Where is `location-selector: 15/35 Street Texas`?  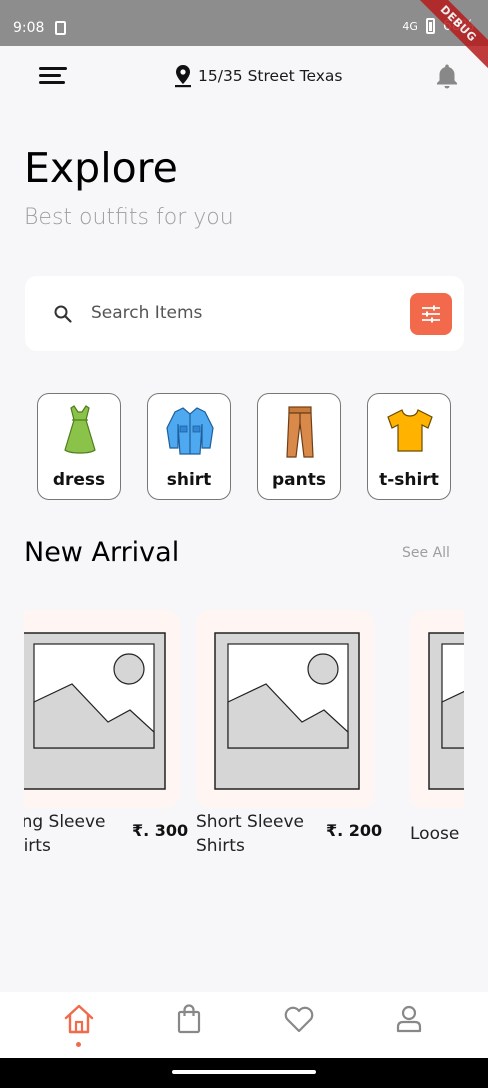 location-selector: 15/35 Street Texas is located at coordinates (258, 76).